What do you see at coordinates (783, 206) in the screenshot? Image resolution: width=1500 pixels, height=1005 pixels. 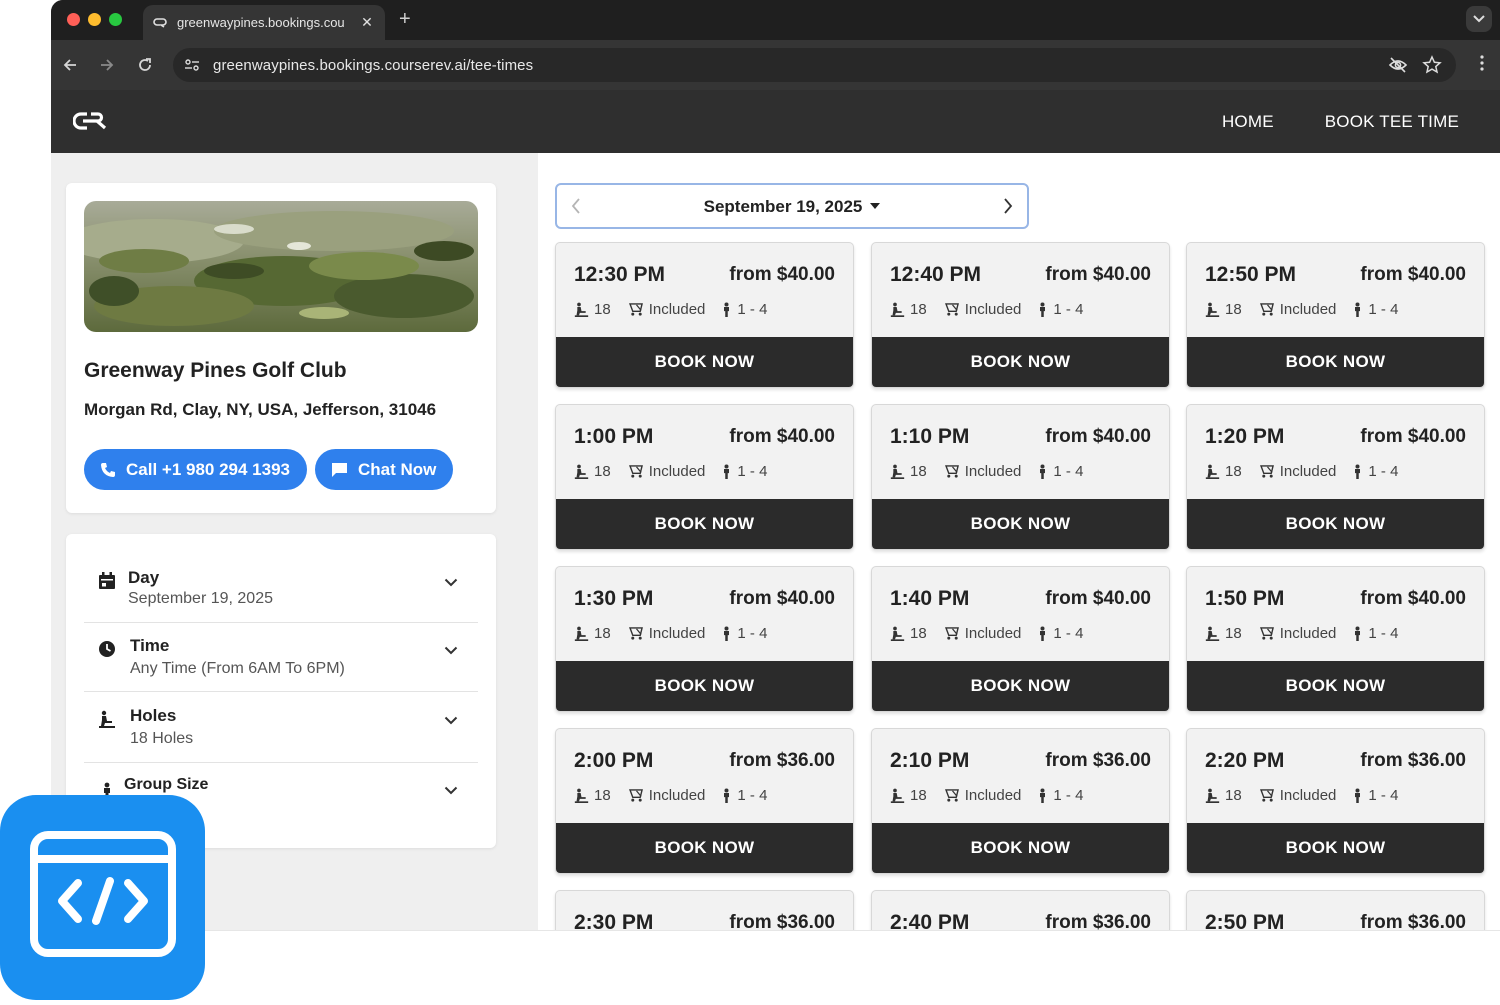 I see `selected-date: September 19, 2025` at bounding box center [783, 206].